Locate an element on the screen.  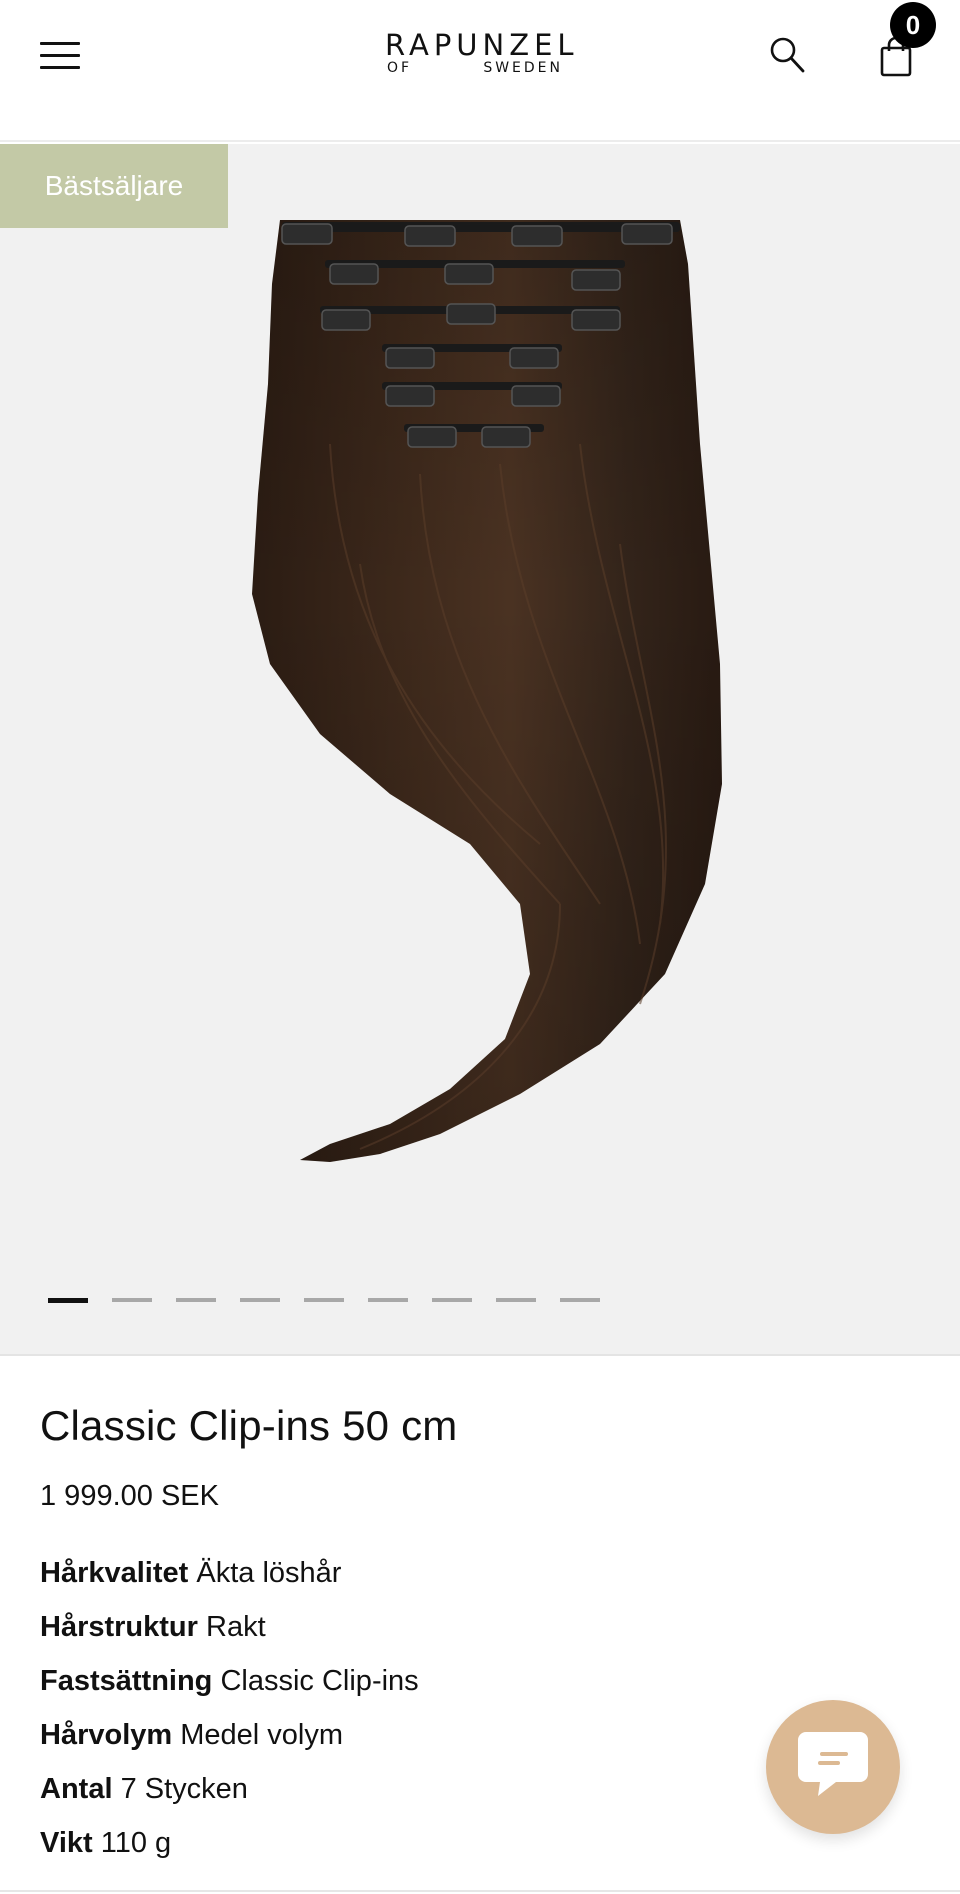
slide-indicators is located at coordinates (324, 1301).